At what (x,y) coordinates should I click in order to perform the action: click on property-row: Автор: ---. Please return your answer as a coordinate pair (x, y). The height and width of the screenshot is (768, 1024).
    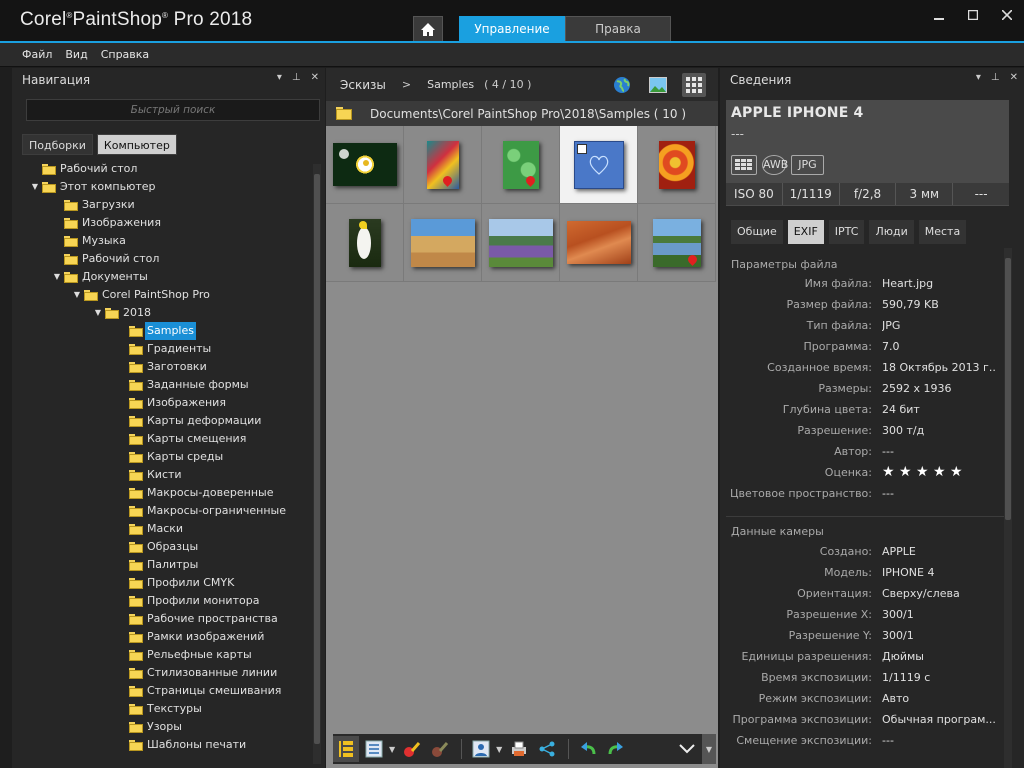
    Looking at the image, I should click on (865, 451).